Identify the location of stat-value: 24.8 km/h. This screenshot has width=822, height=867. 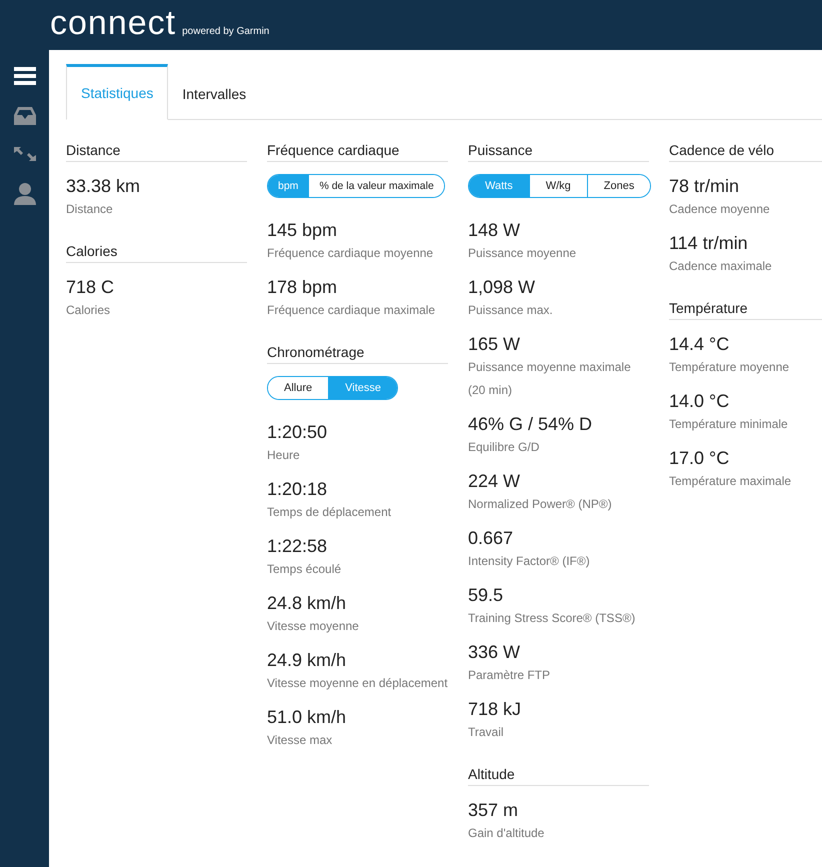
(307, 603).